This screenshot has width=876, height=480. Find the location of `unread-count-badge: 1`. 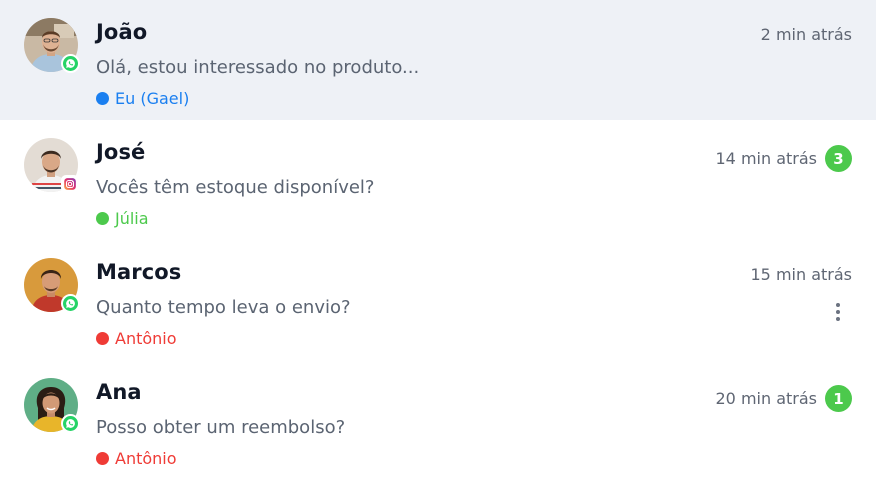

unread-count-badge: 1 is located at coordinates (838, 398).